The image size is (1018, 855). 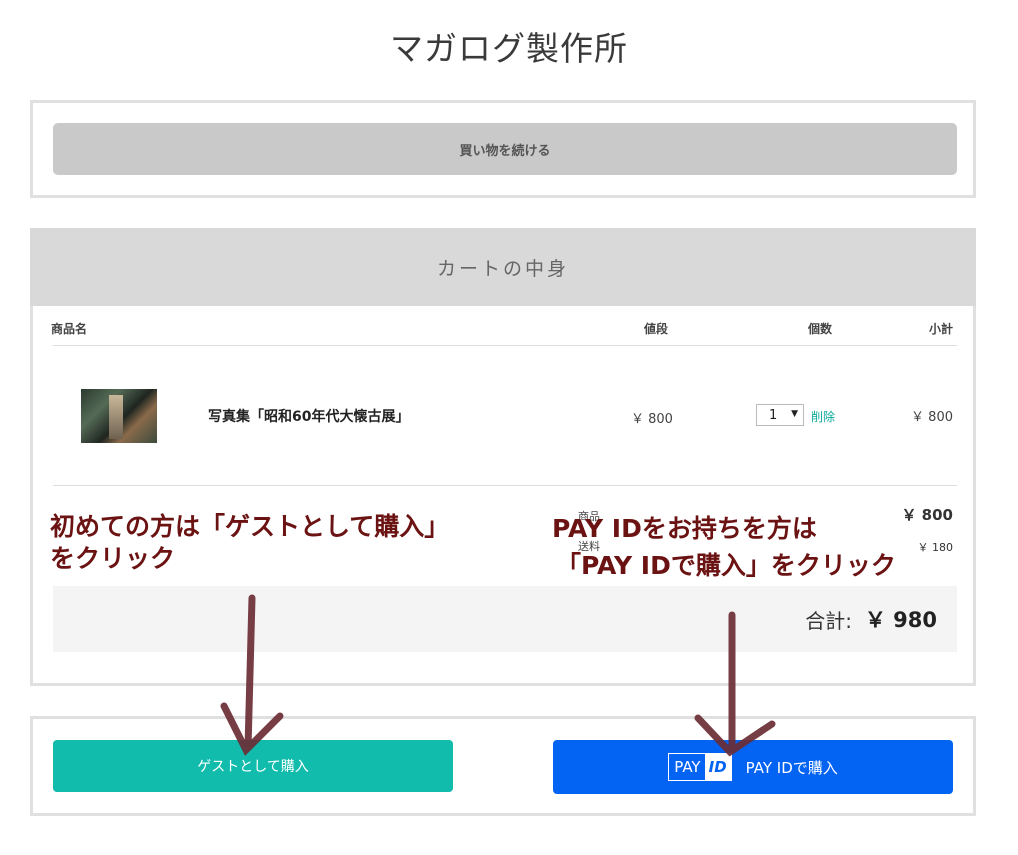 I want to click on guest-arrow-icon, so click(x=252, y=675).